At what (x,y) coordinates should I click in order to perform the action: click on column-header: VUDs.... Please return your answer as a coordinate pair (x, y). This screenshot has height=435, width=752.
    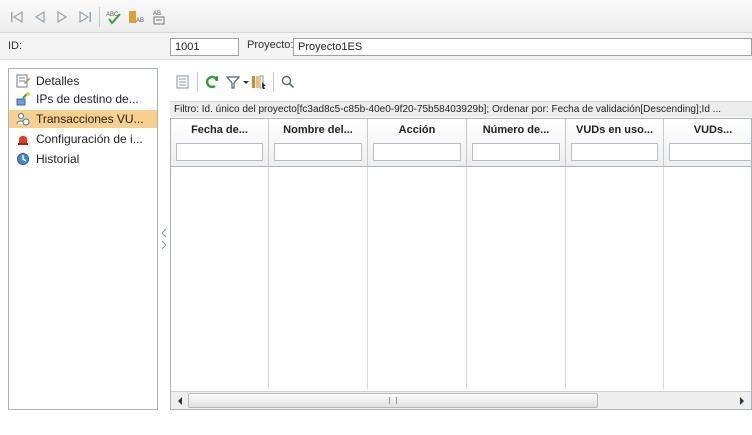
    Looking at the image, I should click on (707, 143).